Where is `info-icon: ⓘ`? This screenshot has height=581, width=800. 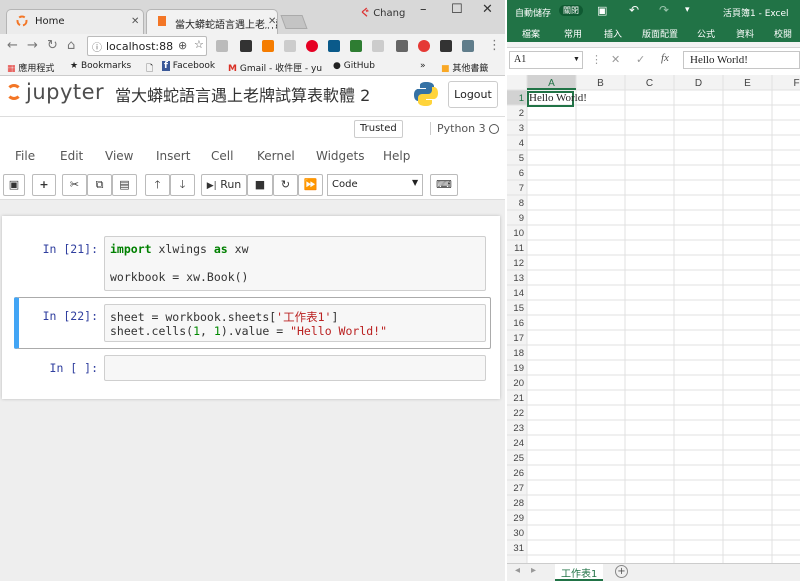
info-icon: ⓘ is located at coordinates (97, 48).